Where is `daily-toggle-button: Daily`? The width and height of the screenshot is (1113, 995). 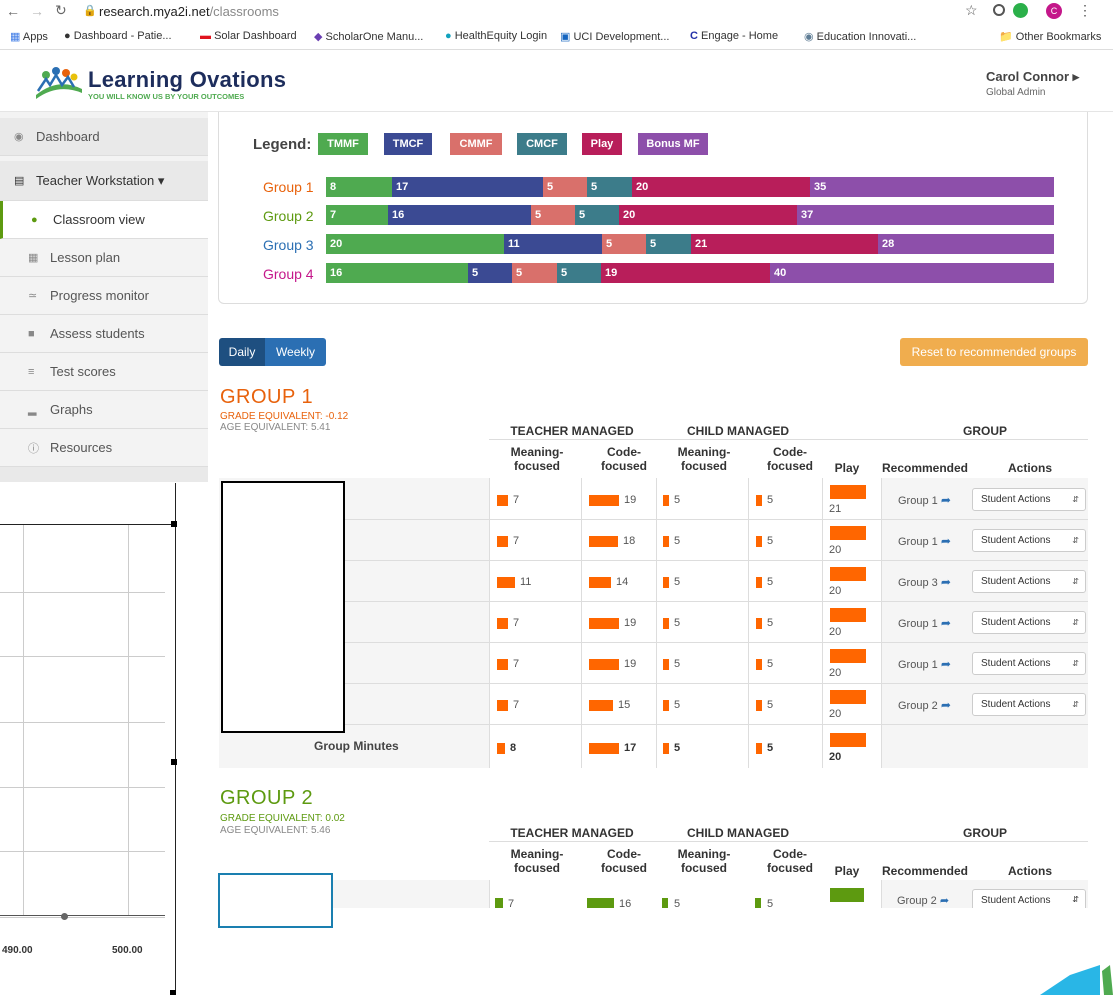
daily-toggle-button: Daily is located at coordinates (242, 352).